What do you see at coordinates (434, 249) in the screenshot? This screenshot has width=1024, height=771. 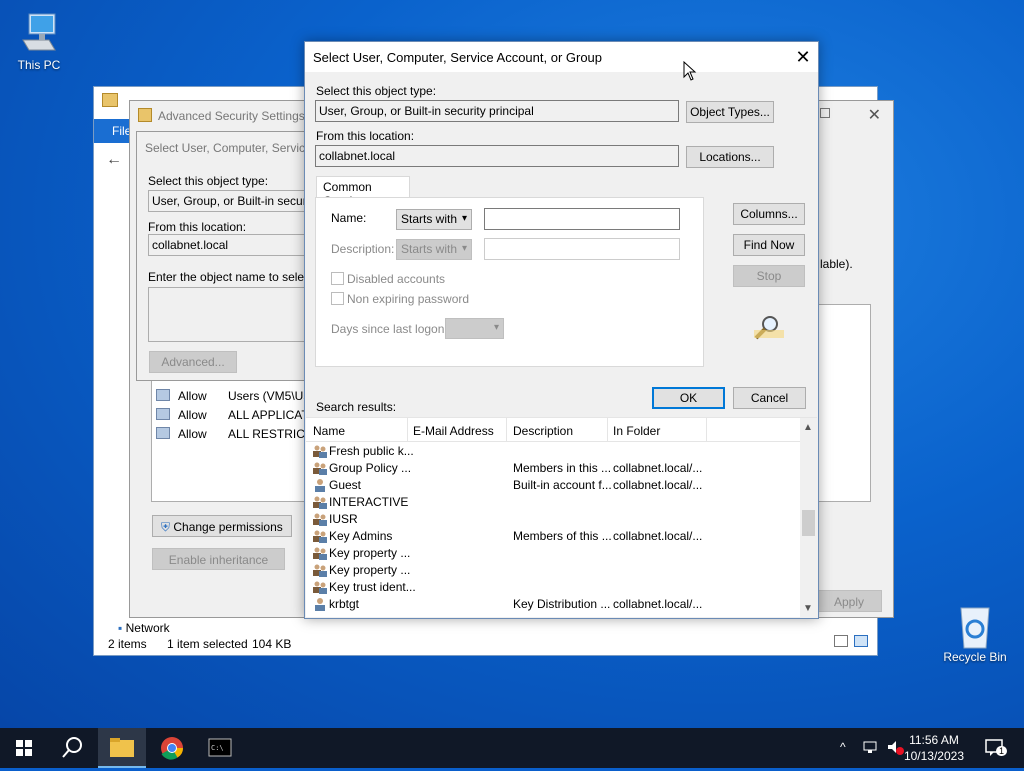 I see `description-filter-select: Starts with ▾` at bounding box center [434, 249].